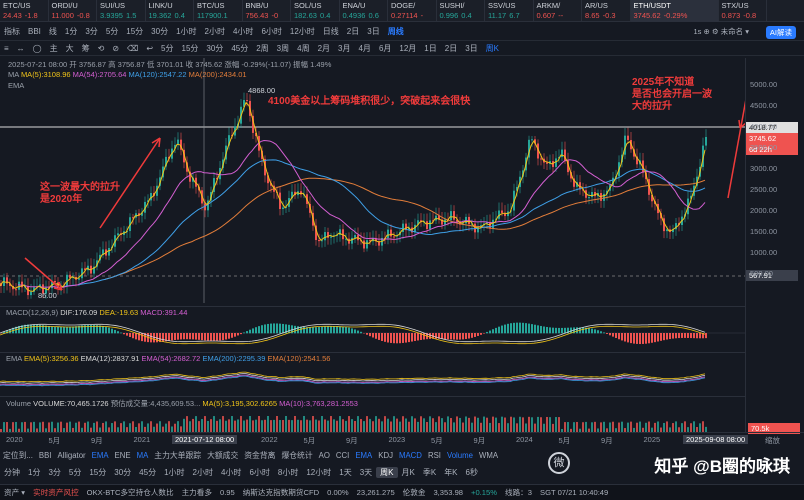 The width and height of the screenshot is (804, 500). What do you see at coordinates (558, 11) in the screenshot?
I see `ticker-11: ARKM/0.607 --` at bounding box center [558, 11].